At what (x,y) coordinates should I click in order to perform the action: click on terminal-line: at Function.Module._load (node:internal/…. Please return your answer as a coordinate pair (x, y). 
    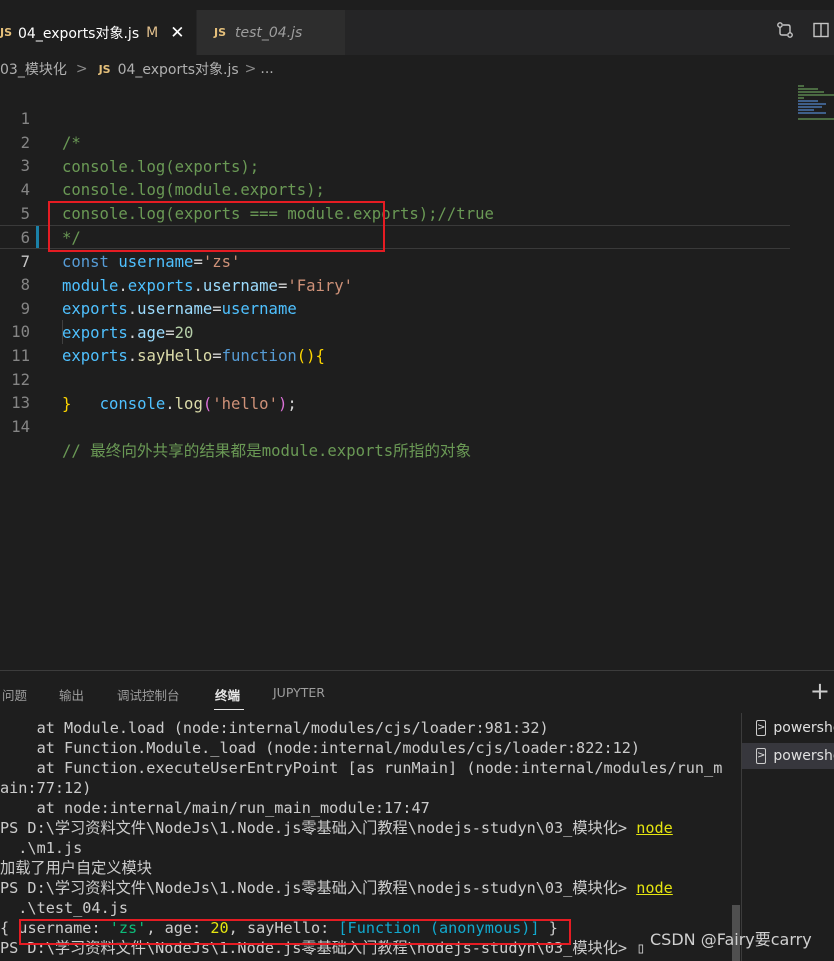
    Looking at the image, I should click on (320, 748).